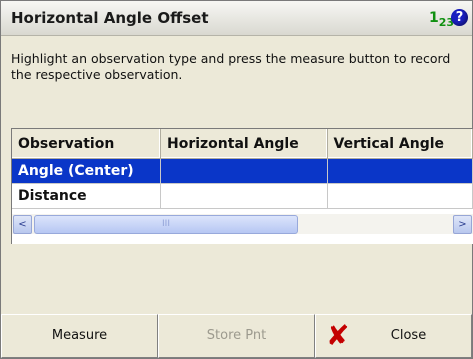 Image resolution: width=473 pixels, height=359 pixels. I want to click on cell-observation: Angle (Center), so click(86, 171).